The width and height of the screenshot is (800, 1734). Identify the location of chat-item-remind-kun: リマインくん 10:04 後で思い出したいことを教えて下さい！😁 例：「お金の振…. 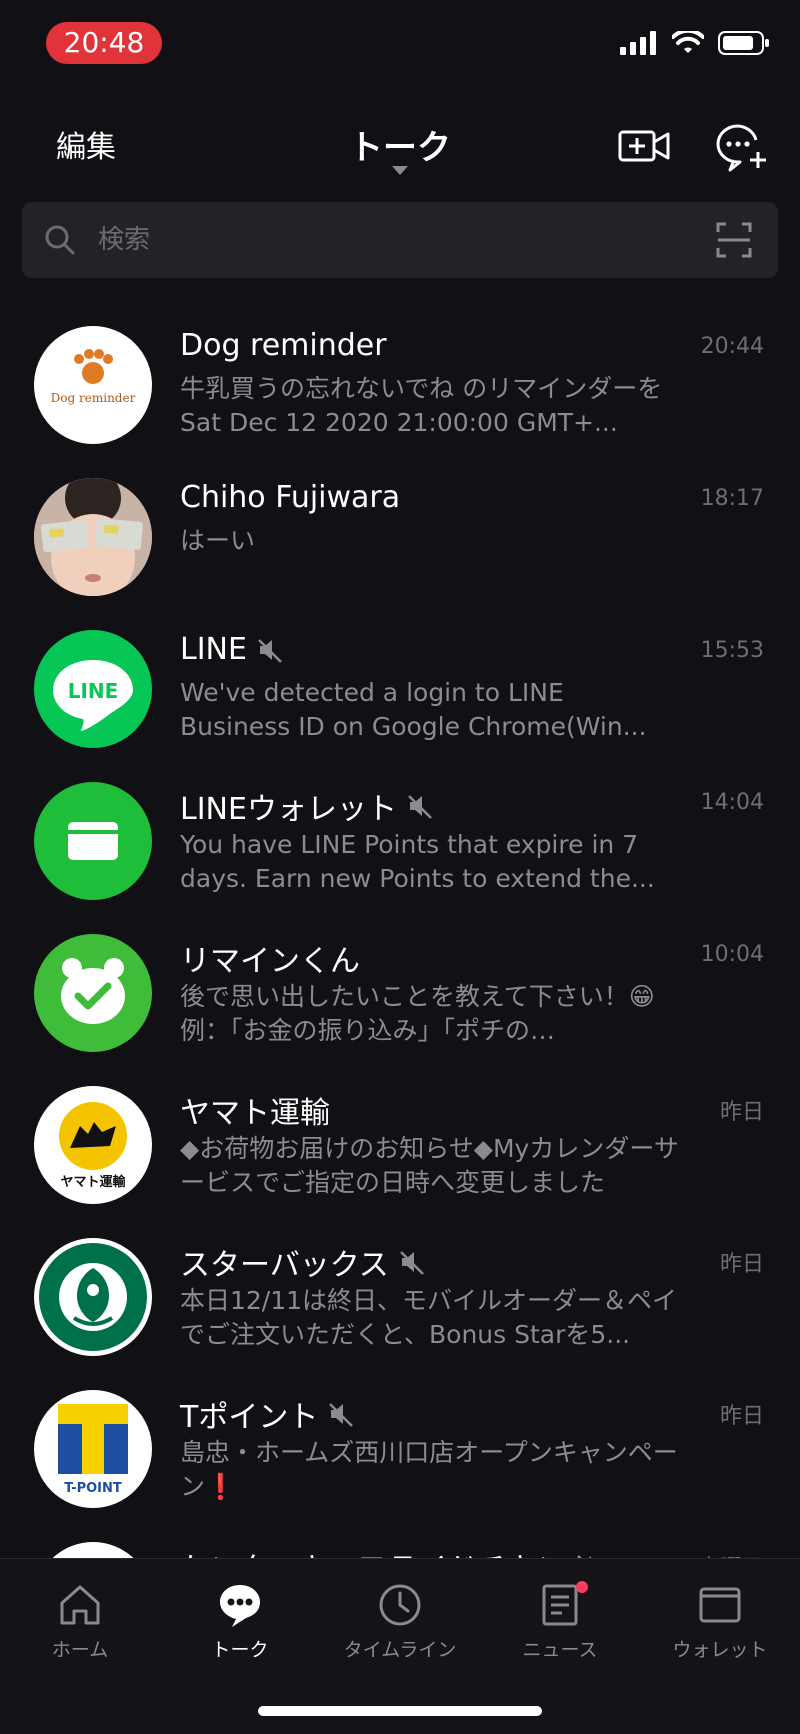
(400, 994).